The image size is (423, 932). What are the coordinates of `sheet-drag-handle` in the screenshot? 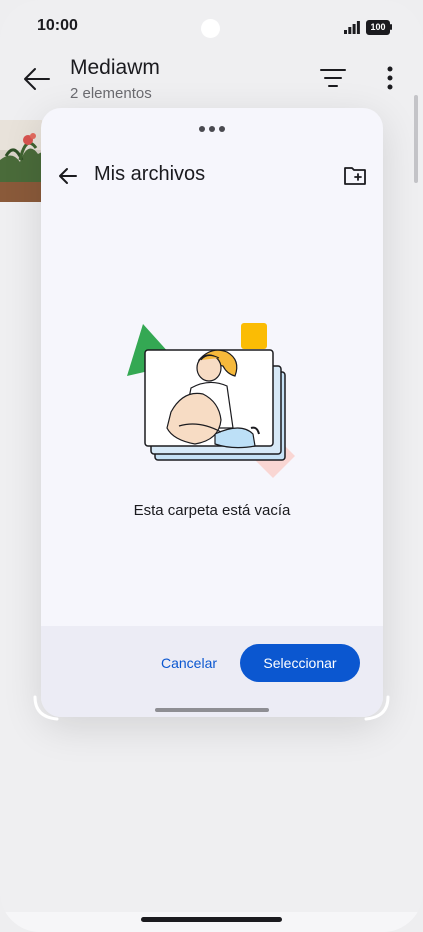 It's located at (212, 710).